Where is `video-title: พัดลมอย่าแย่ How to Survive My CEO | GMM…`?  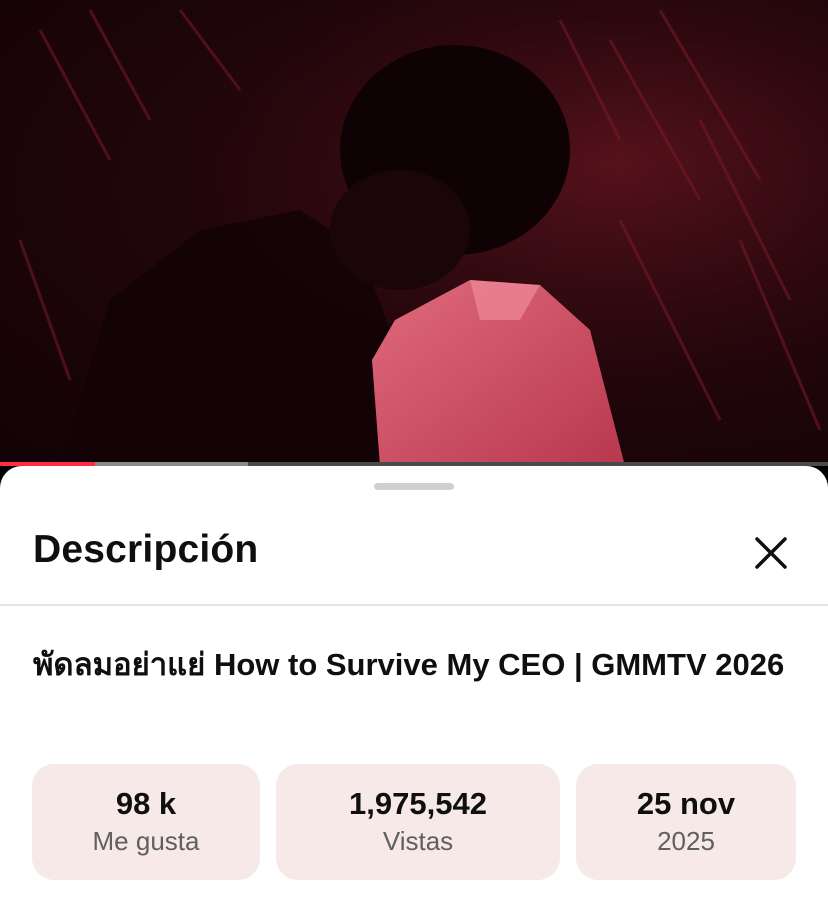 video-title: พัดลมอย่าแย่ How to Survive My CEO | GMM… is located at coordinates (409, 664).